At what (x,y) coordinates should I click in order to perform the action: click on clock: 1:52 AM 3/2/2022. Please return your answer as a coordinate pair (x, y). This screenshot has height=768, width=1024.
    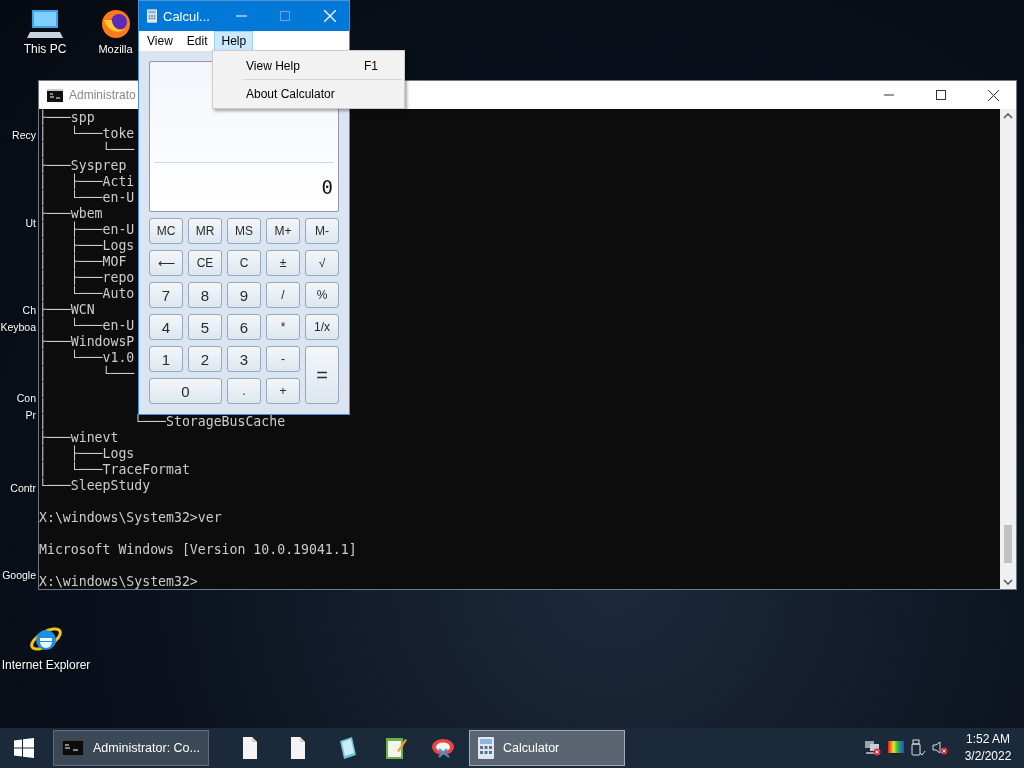
    Looking at the image, I should click on (988, 748).